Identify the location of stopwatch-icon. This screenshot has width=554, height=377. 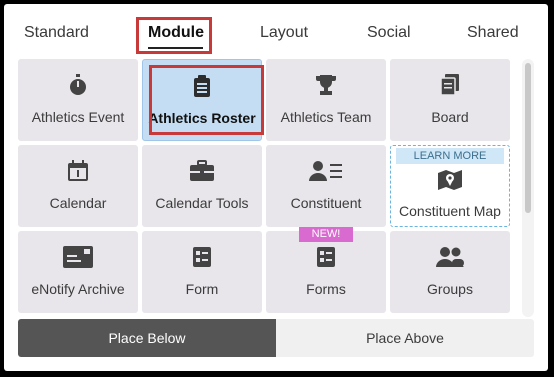
(78, 85).